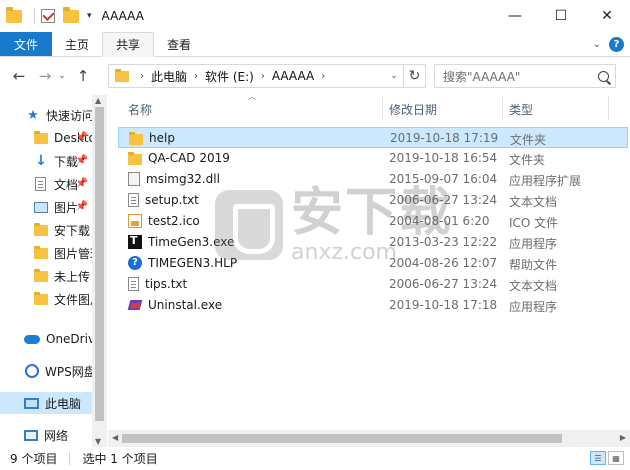 This screenshot has height=470, width=630. What do you see at coordinates (598, 458) in the screenshot?
I see `details-view-icon: ☰` at bounding box center [598, 458].